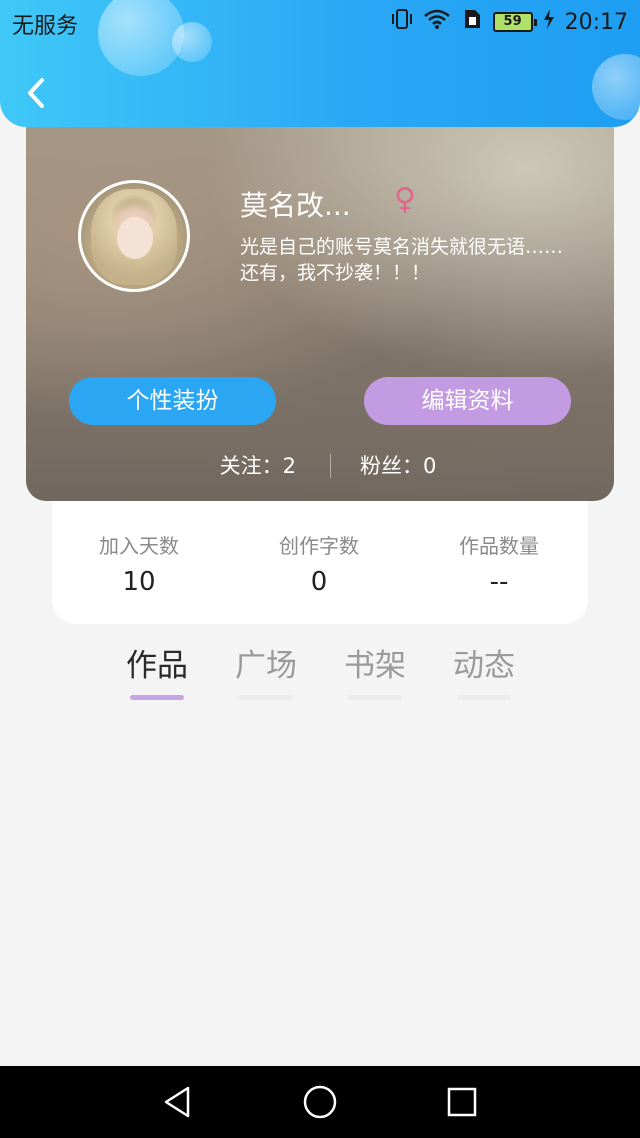 Image resolution: width=640 pixels, height=1138 pixels. Describe the element at coordinates (266, 666) in the screenshot. I see `tab-label: 广场` at that location.